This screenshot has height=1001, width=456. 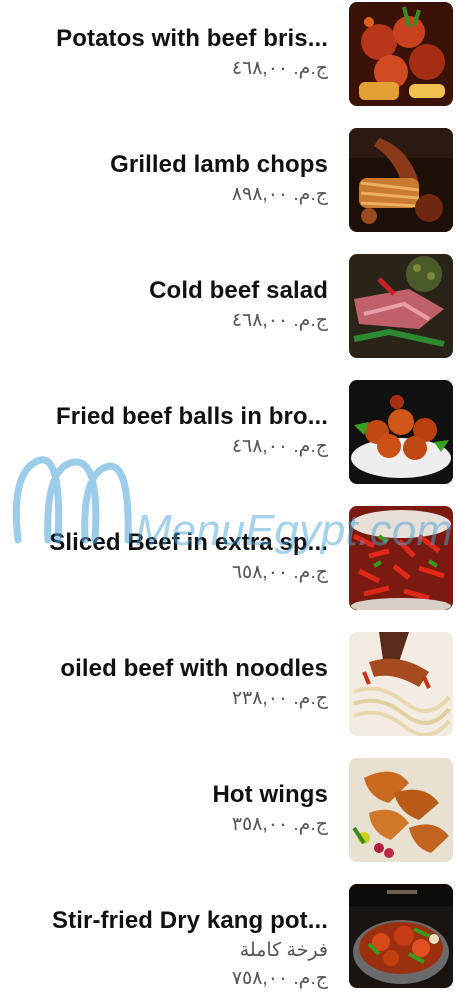 What do you see at coordinates (175, 431) in the screenshot?
I see `menu-item-text: Fried beef balls in bro... ج.م. ٤٦٨,٠٠` at bounding box center [175, 431].